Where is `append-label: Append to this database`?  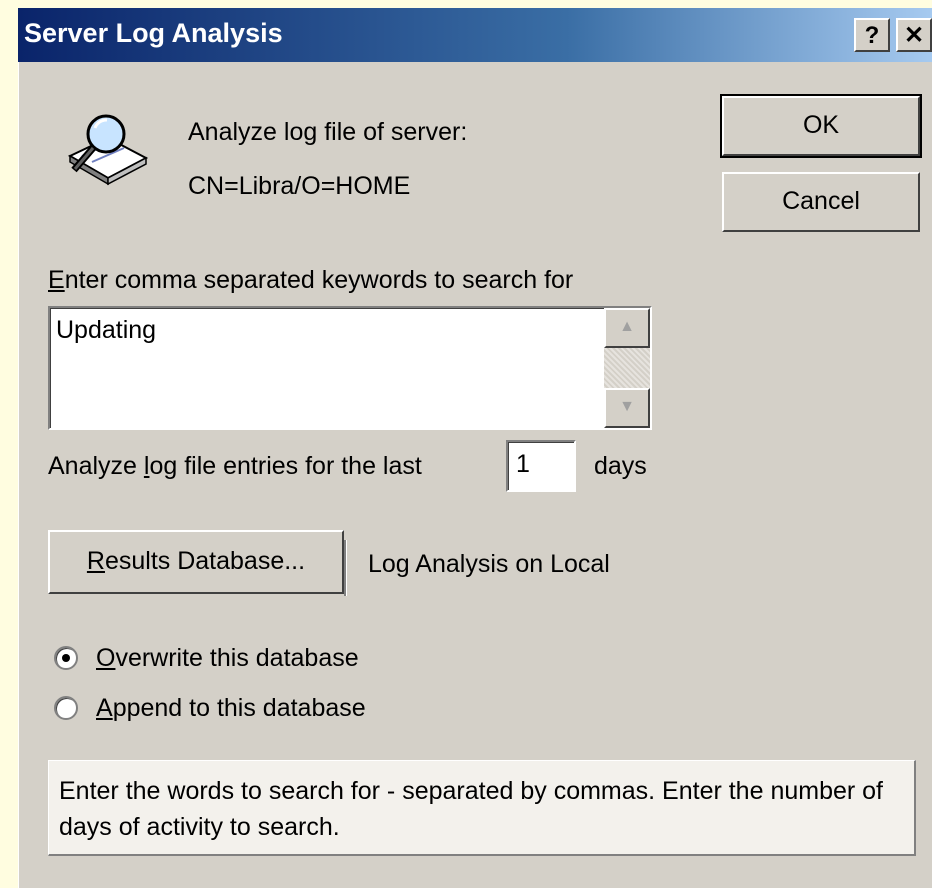 append-label: Append to this database is located at coordinates (231, 708).